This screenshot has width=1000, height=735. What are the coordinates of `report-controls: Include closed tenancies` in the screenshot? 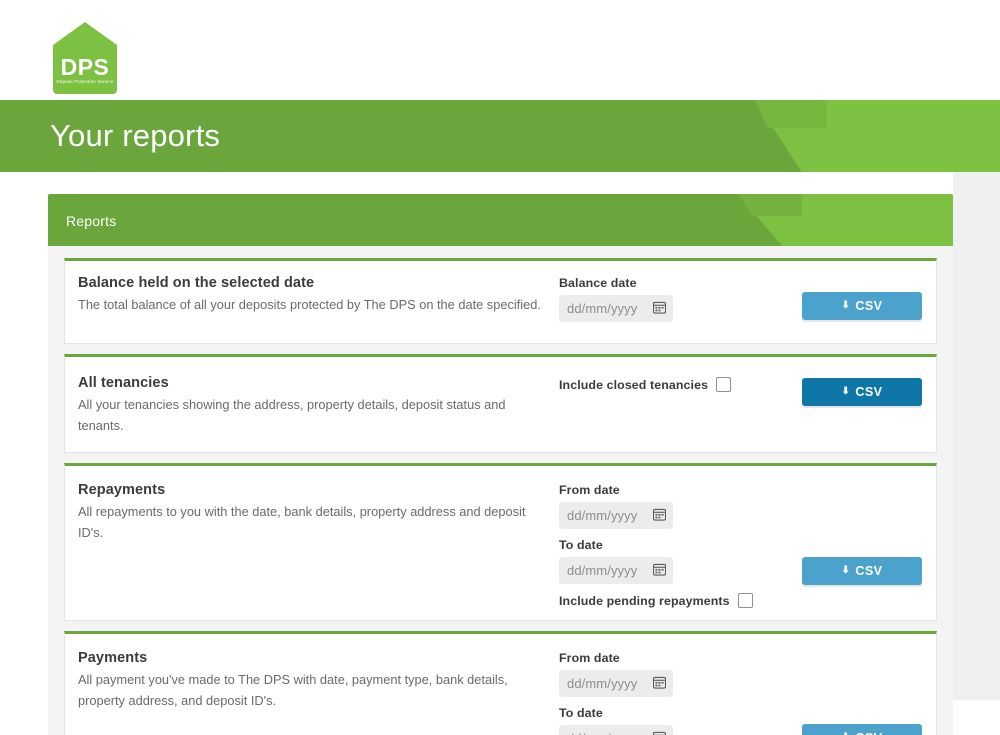 It's located at (679, 405).